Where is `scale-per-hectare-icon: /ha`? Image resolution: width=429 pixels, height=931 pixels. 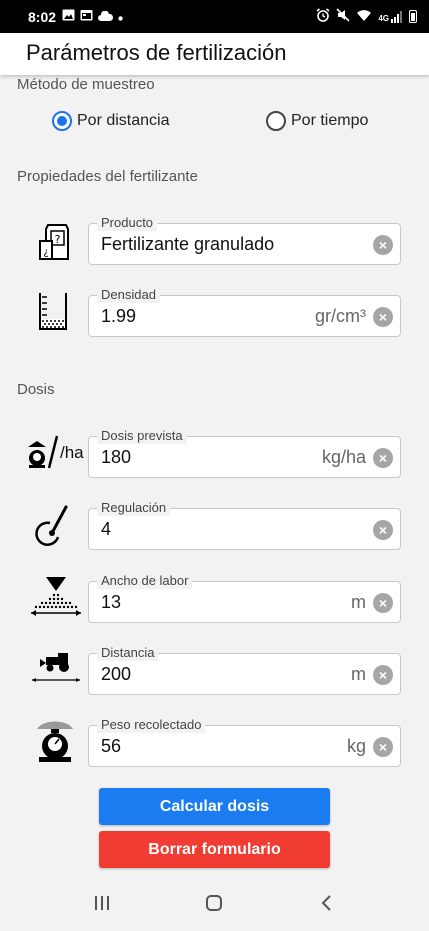
scale-per-hectare-icon: /ha is located at coordinates (55, 455).